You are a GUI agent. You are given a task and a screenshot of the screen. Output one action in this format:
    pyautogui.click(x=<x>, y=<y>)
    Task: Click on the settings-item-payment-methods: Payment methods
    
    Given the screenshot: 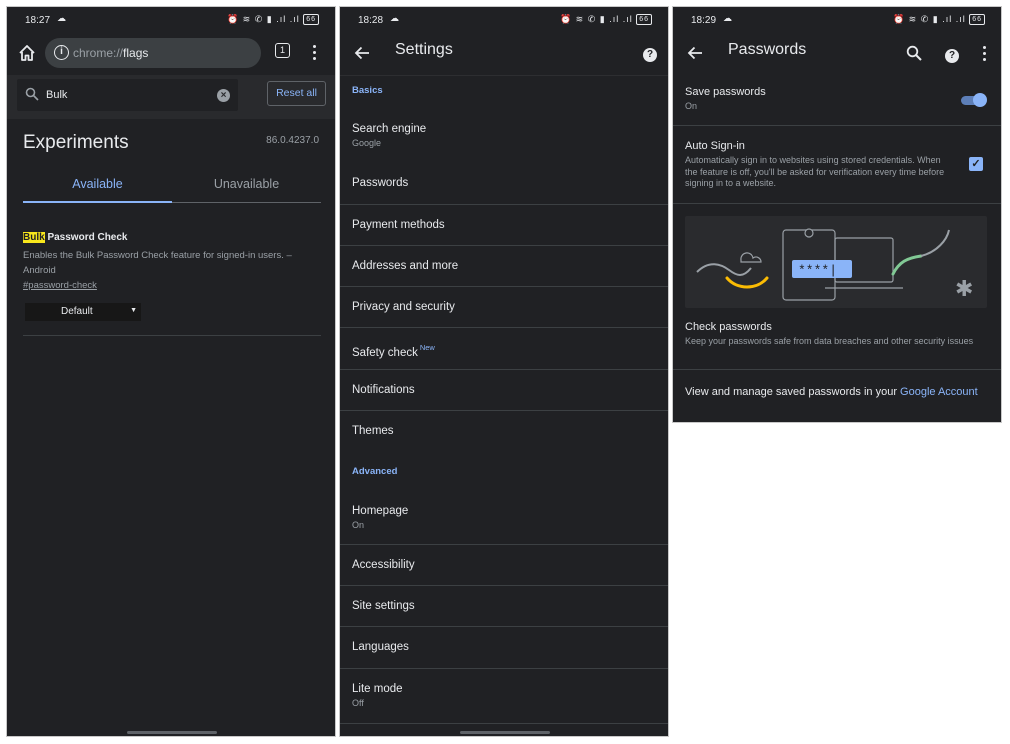 What is the action you would take?
    pyautogui.click(x=504, y=225)
    